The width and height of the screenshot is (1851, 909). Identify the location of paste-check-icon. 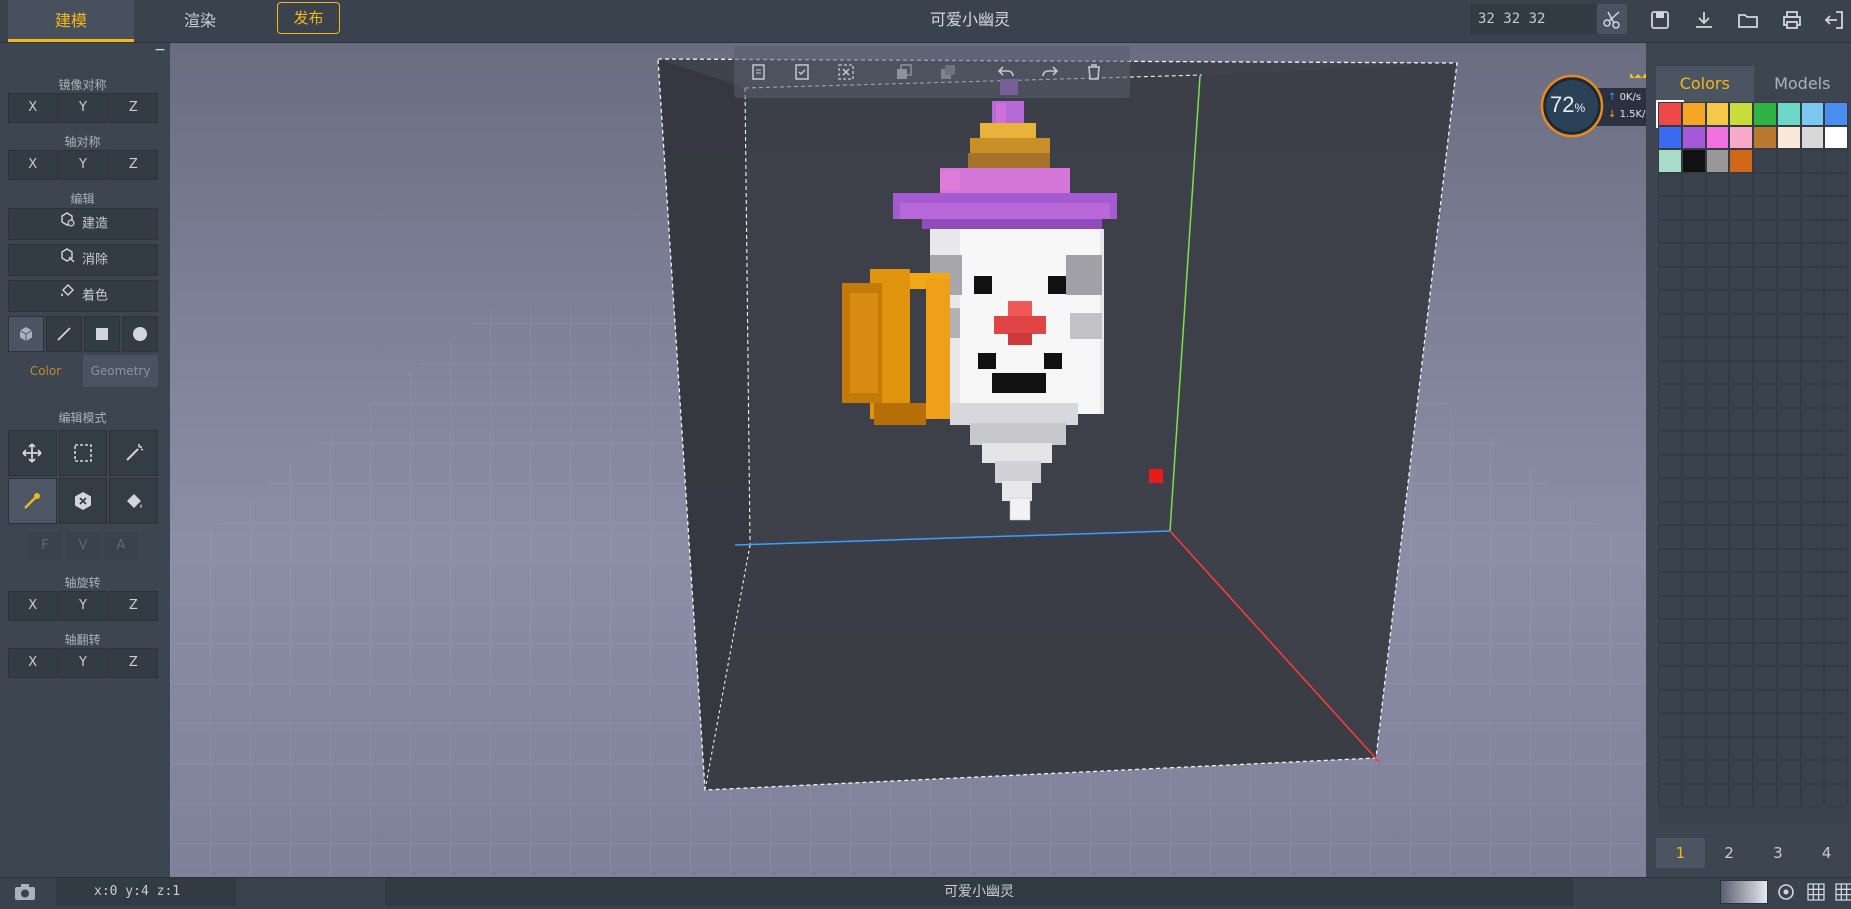
(802, 72).